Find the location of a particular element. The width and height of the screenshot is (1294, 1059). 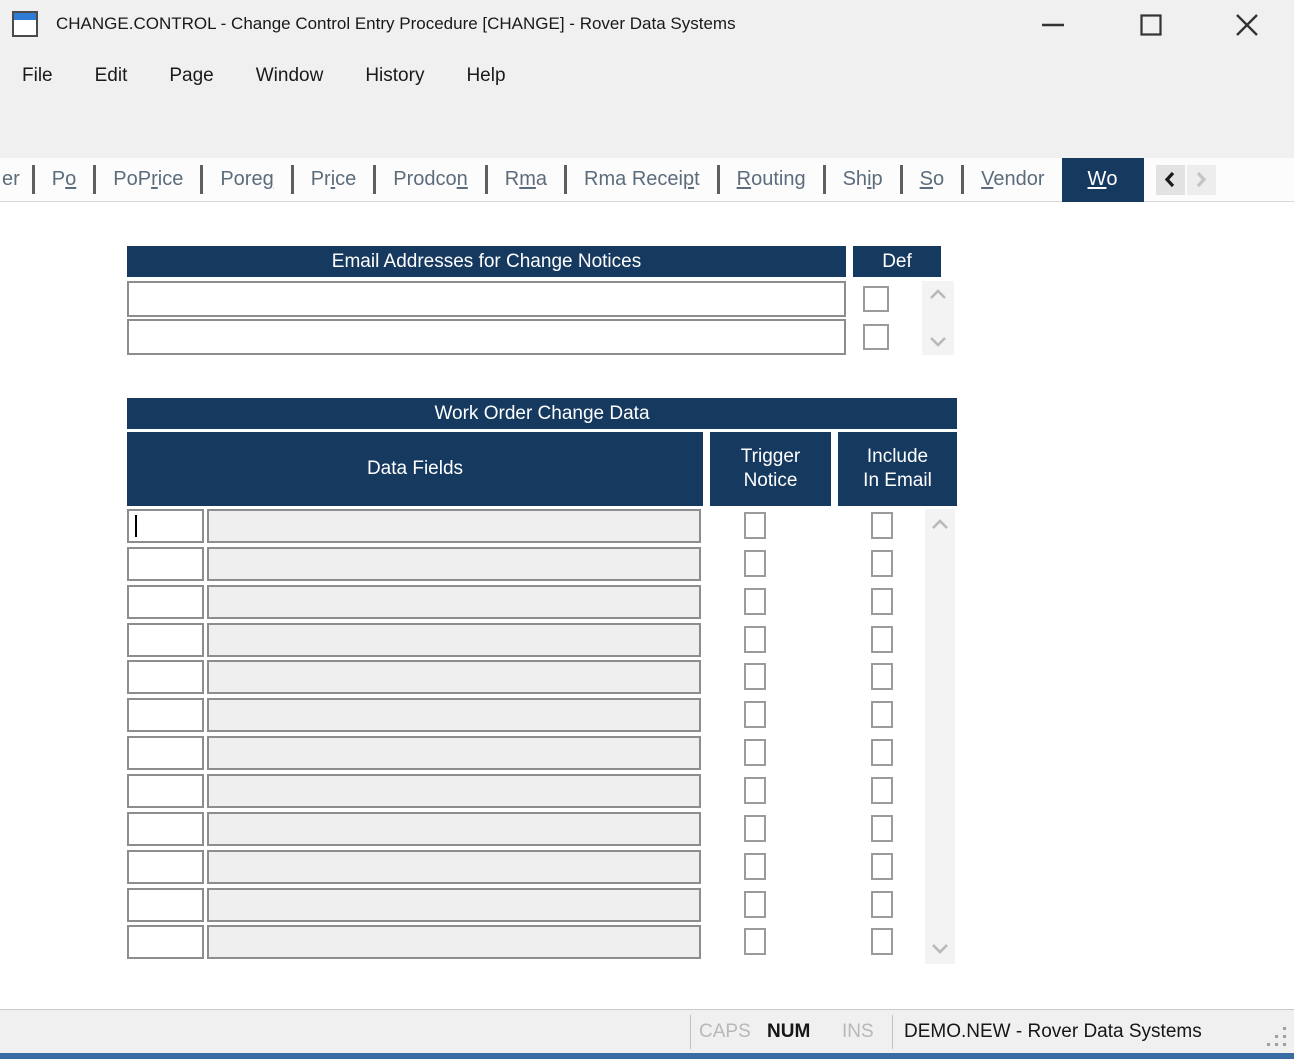

wo-field-row-1-input is located at coordinates (165, 526).